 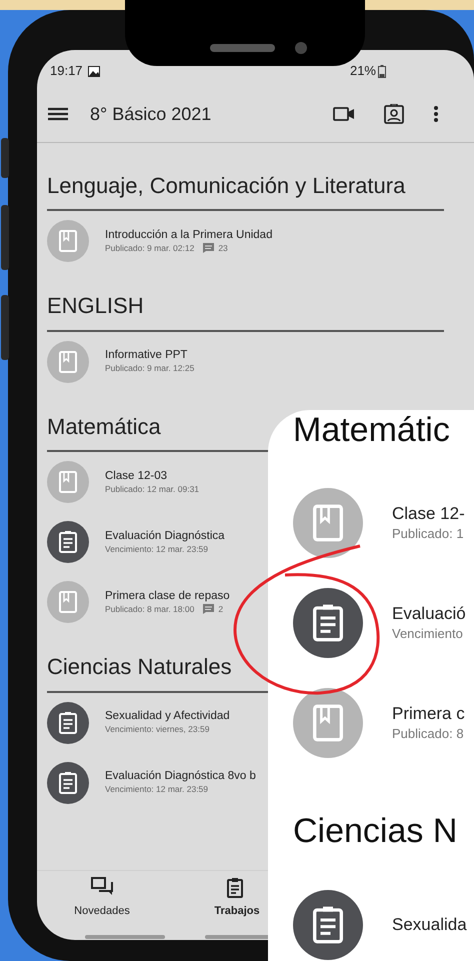 What do you see at coordinates (382, 71) in the screenshot?
I see `battery-icon` at bounding box center [382, 71].